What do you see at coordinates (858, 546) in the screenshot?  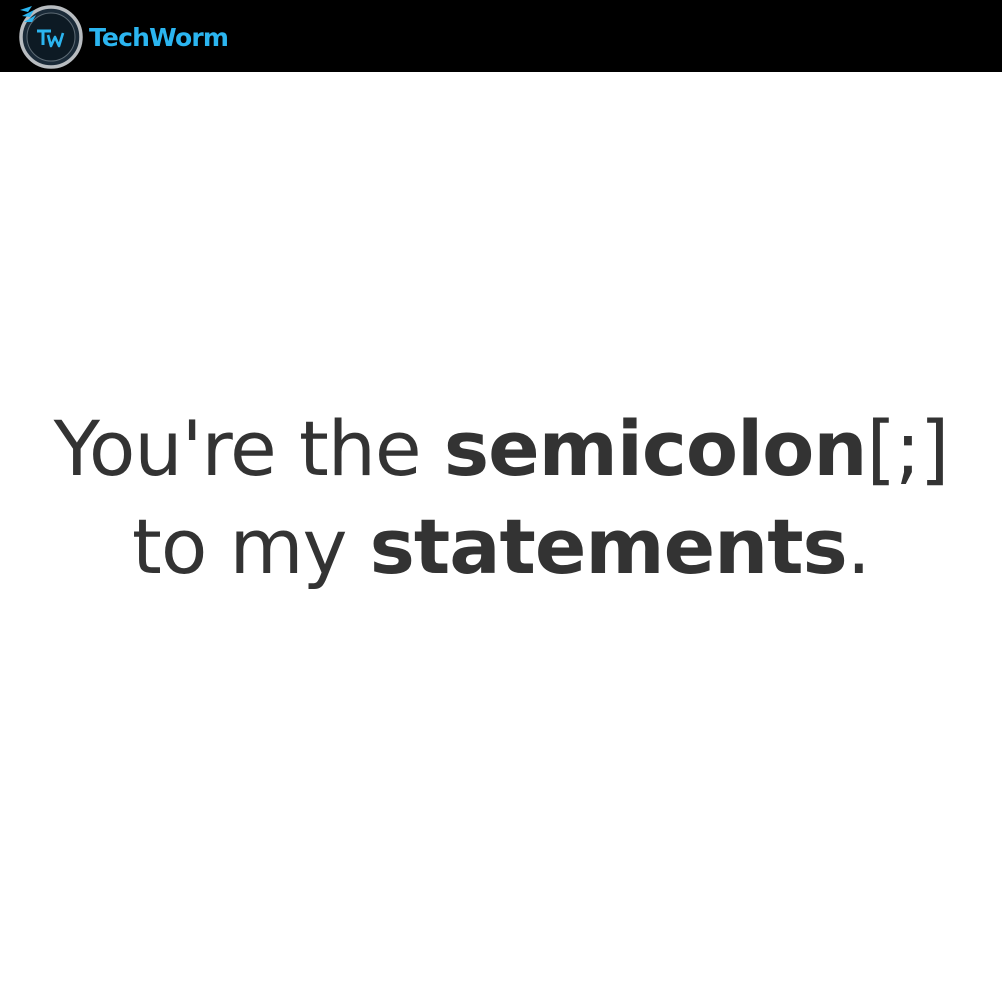 I see `quote-line-2-tail: .` at bounding box center [858, 546].